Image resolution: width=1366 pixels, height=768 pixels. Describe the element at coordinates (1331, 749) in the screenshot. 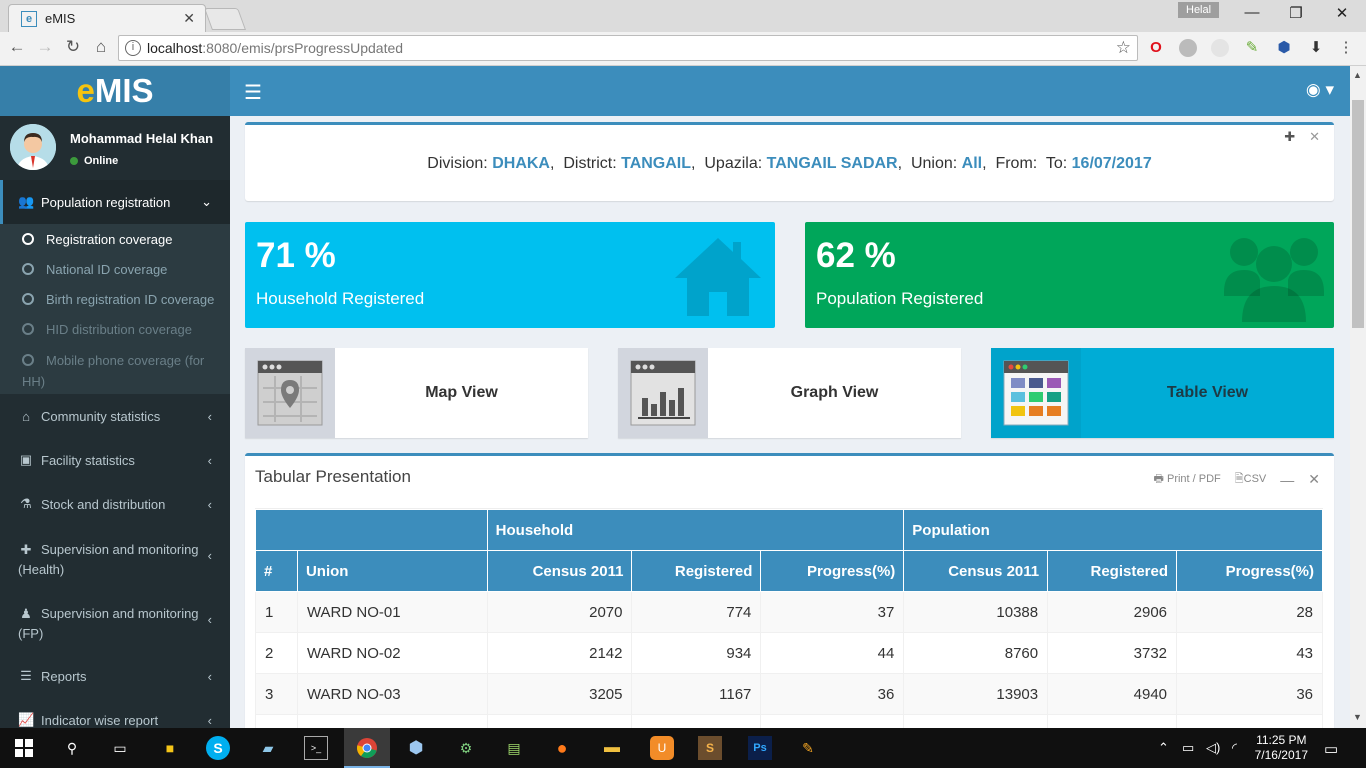

I see `notifications-icon: ▭` at that location.